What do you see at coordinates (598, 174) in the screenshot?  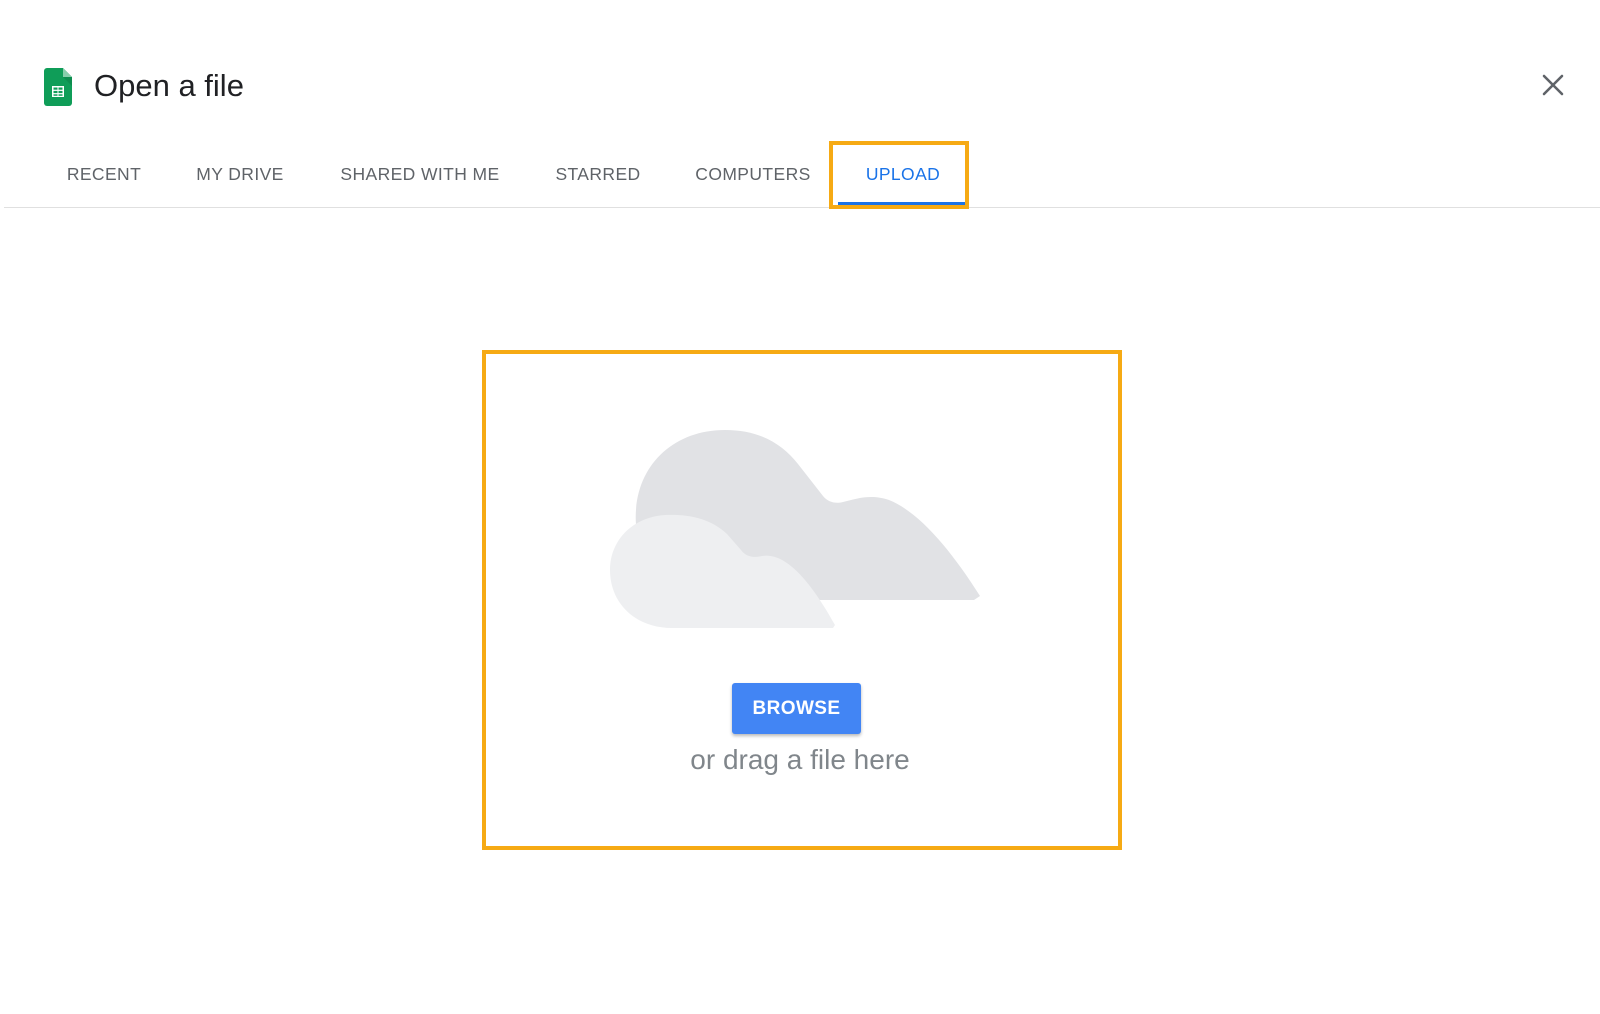 I see `tab-starred: STARRED` at bounding box center [598, 174].